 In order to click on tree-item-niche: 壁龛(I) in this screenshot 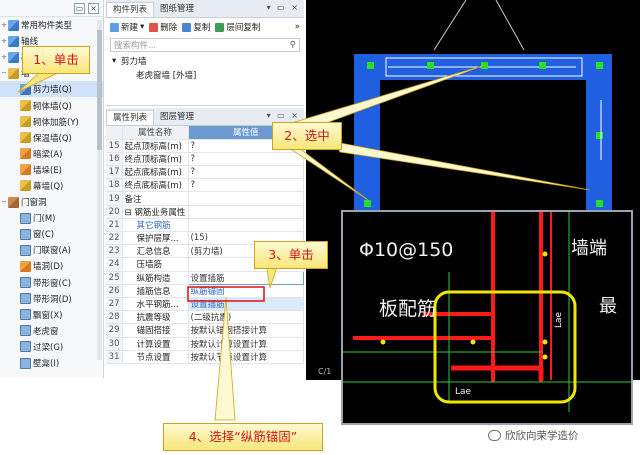, I will do `click(51, 363)`.